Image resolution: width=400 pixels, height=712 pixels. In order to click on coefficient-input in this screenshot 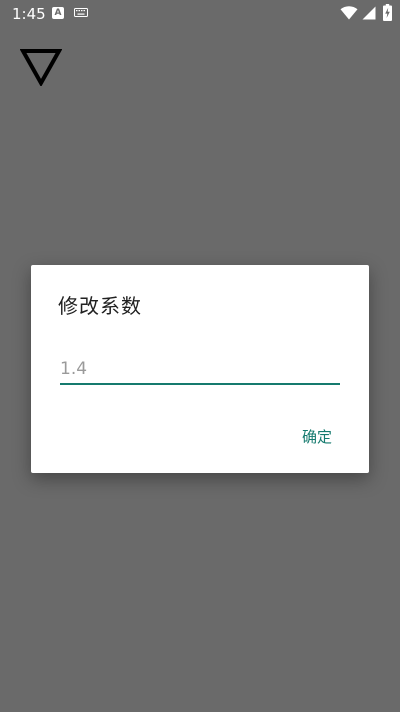, I will do `click(200, 370)`.